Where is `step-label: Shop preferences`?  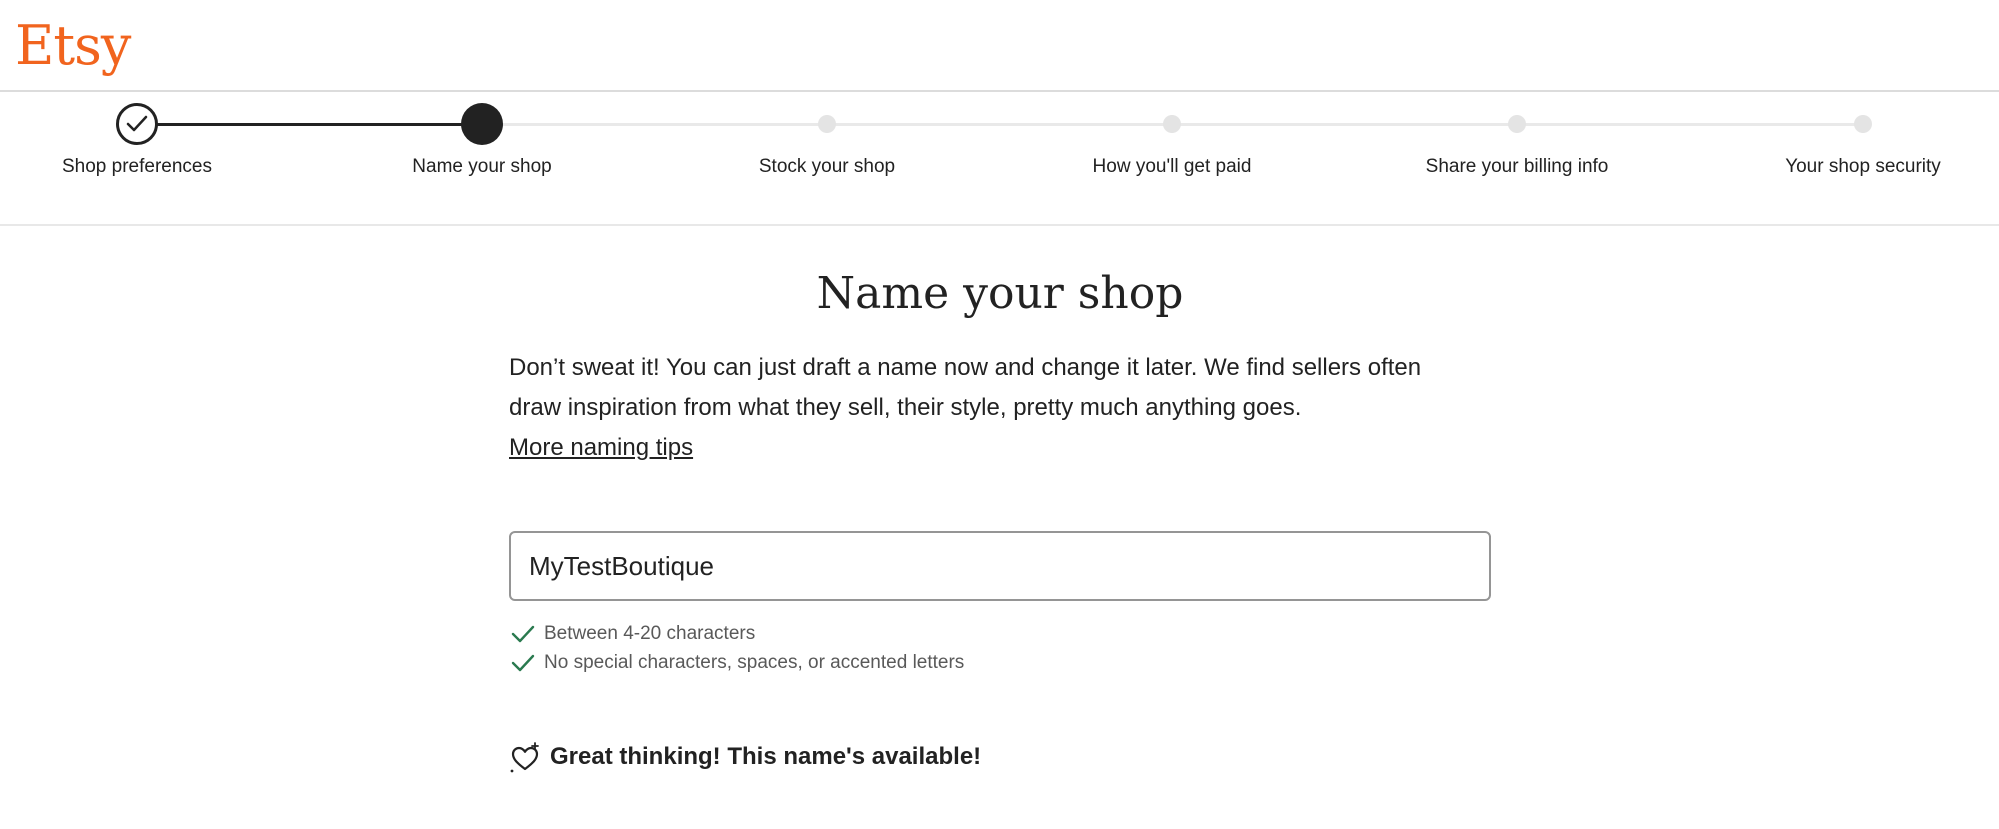 step-label: Shop preferences is located at coordinates (137, 166).